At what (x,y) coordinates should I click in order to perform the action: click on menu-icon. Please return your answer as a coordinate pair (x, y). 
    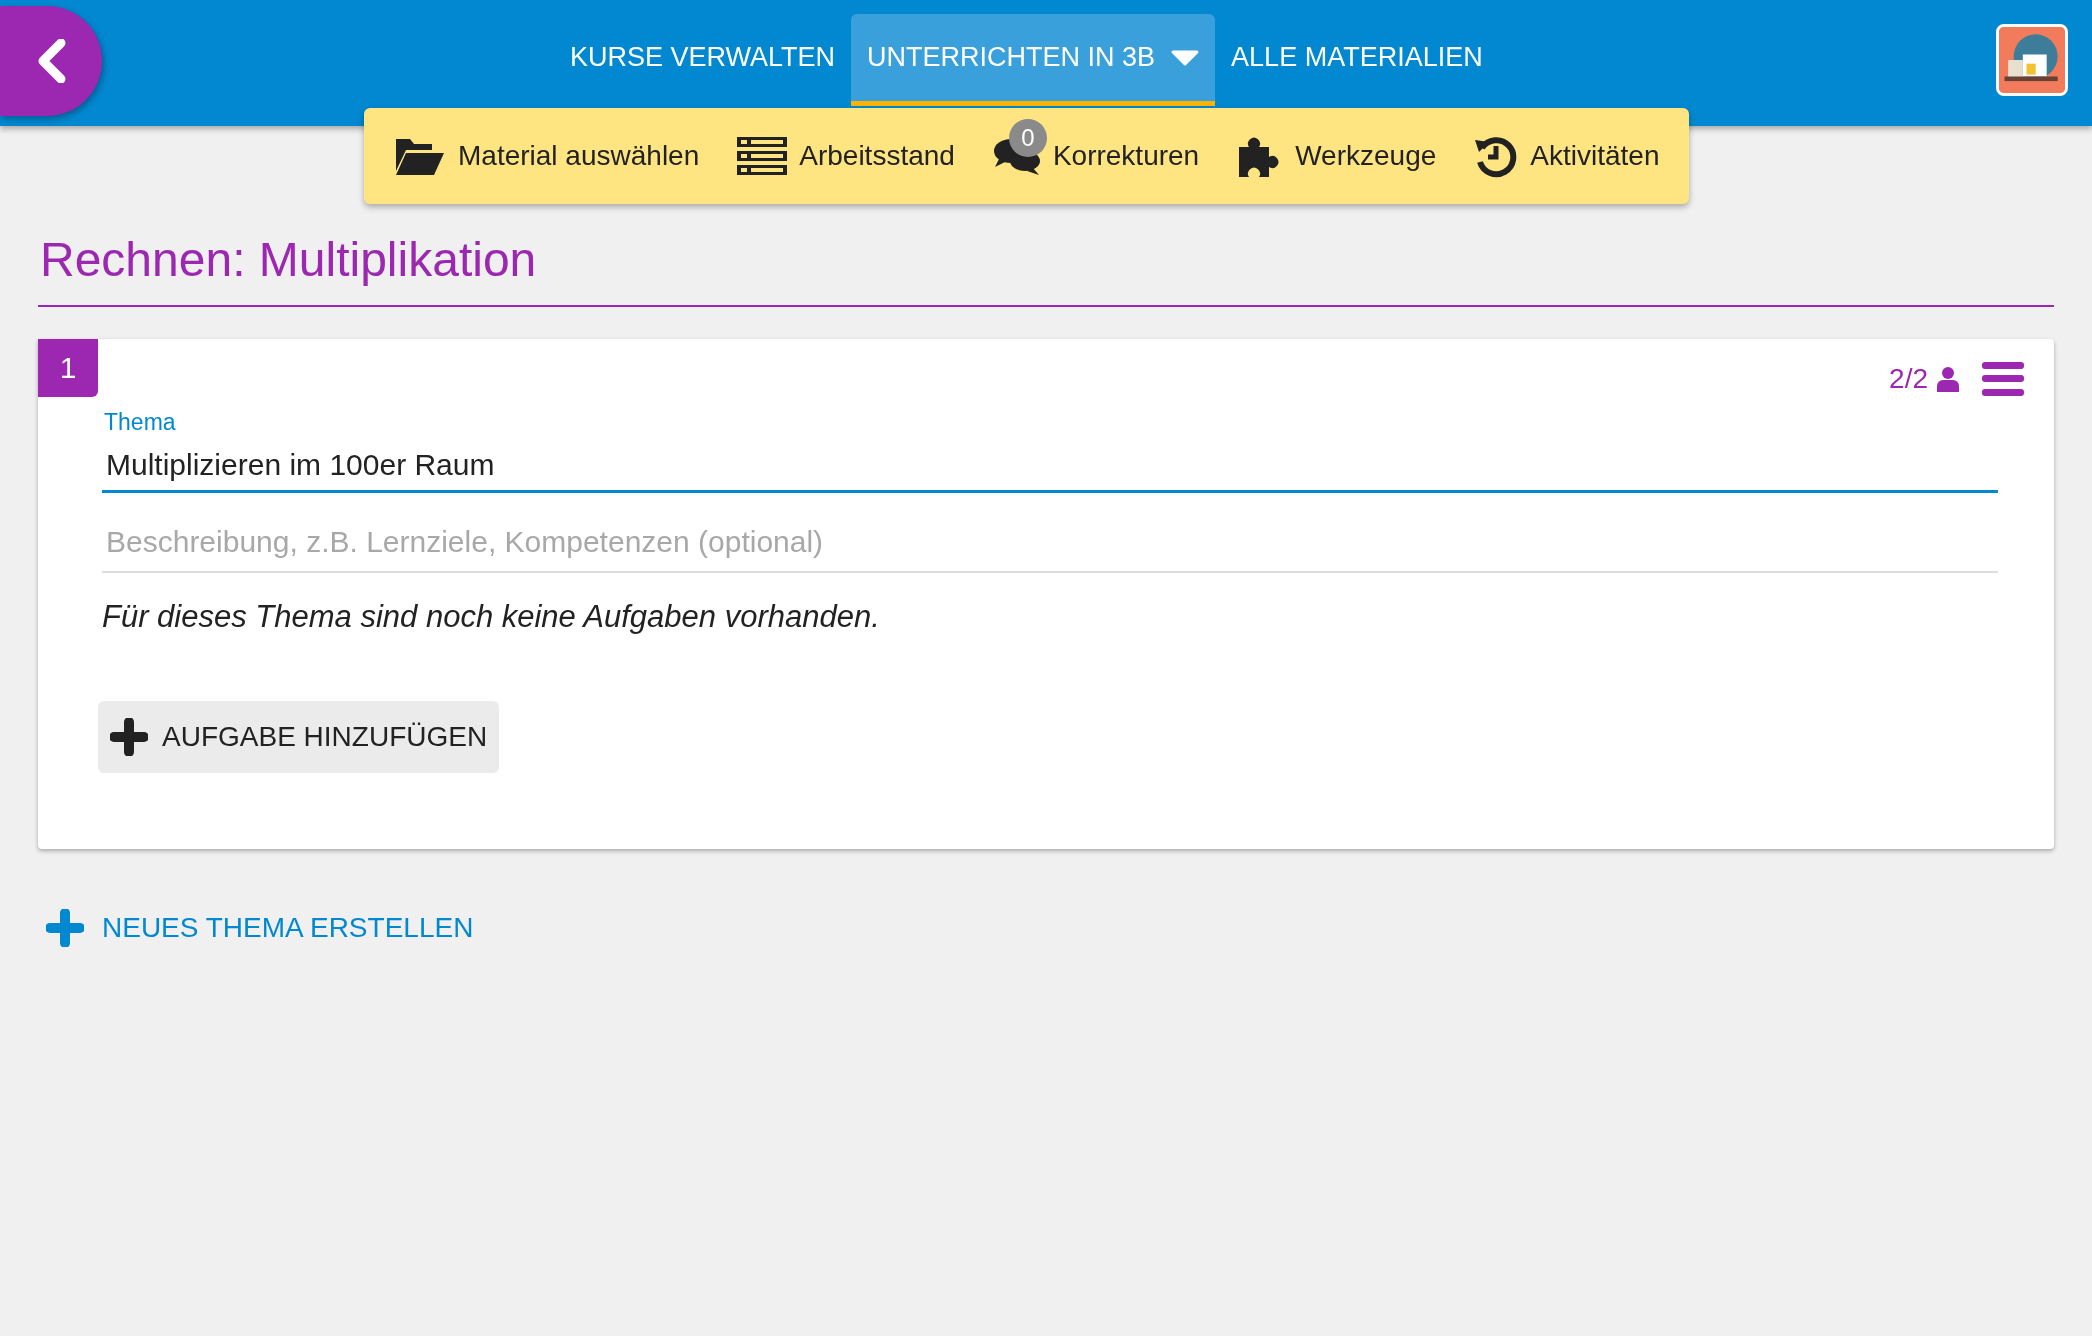
    Looking at the image, I should click on (2003, 379).